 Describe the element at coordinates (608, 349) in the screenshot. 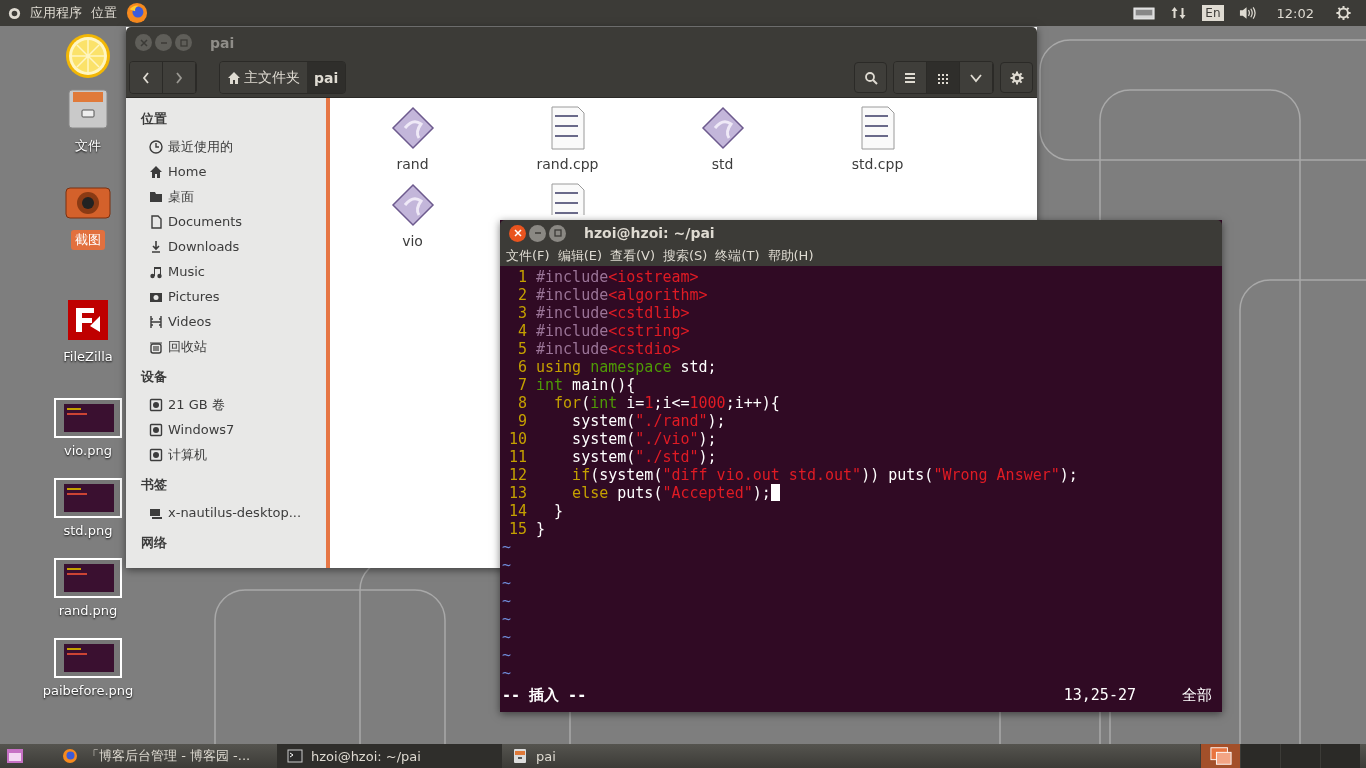

I see `code-line: #include<cstdio>` at that location.